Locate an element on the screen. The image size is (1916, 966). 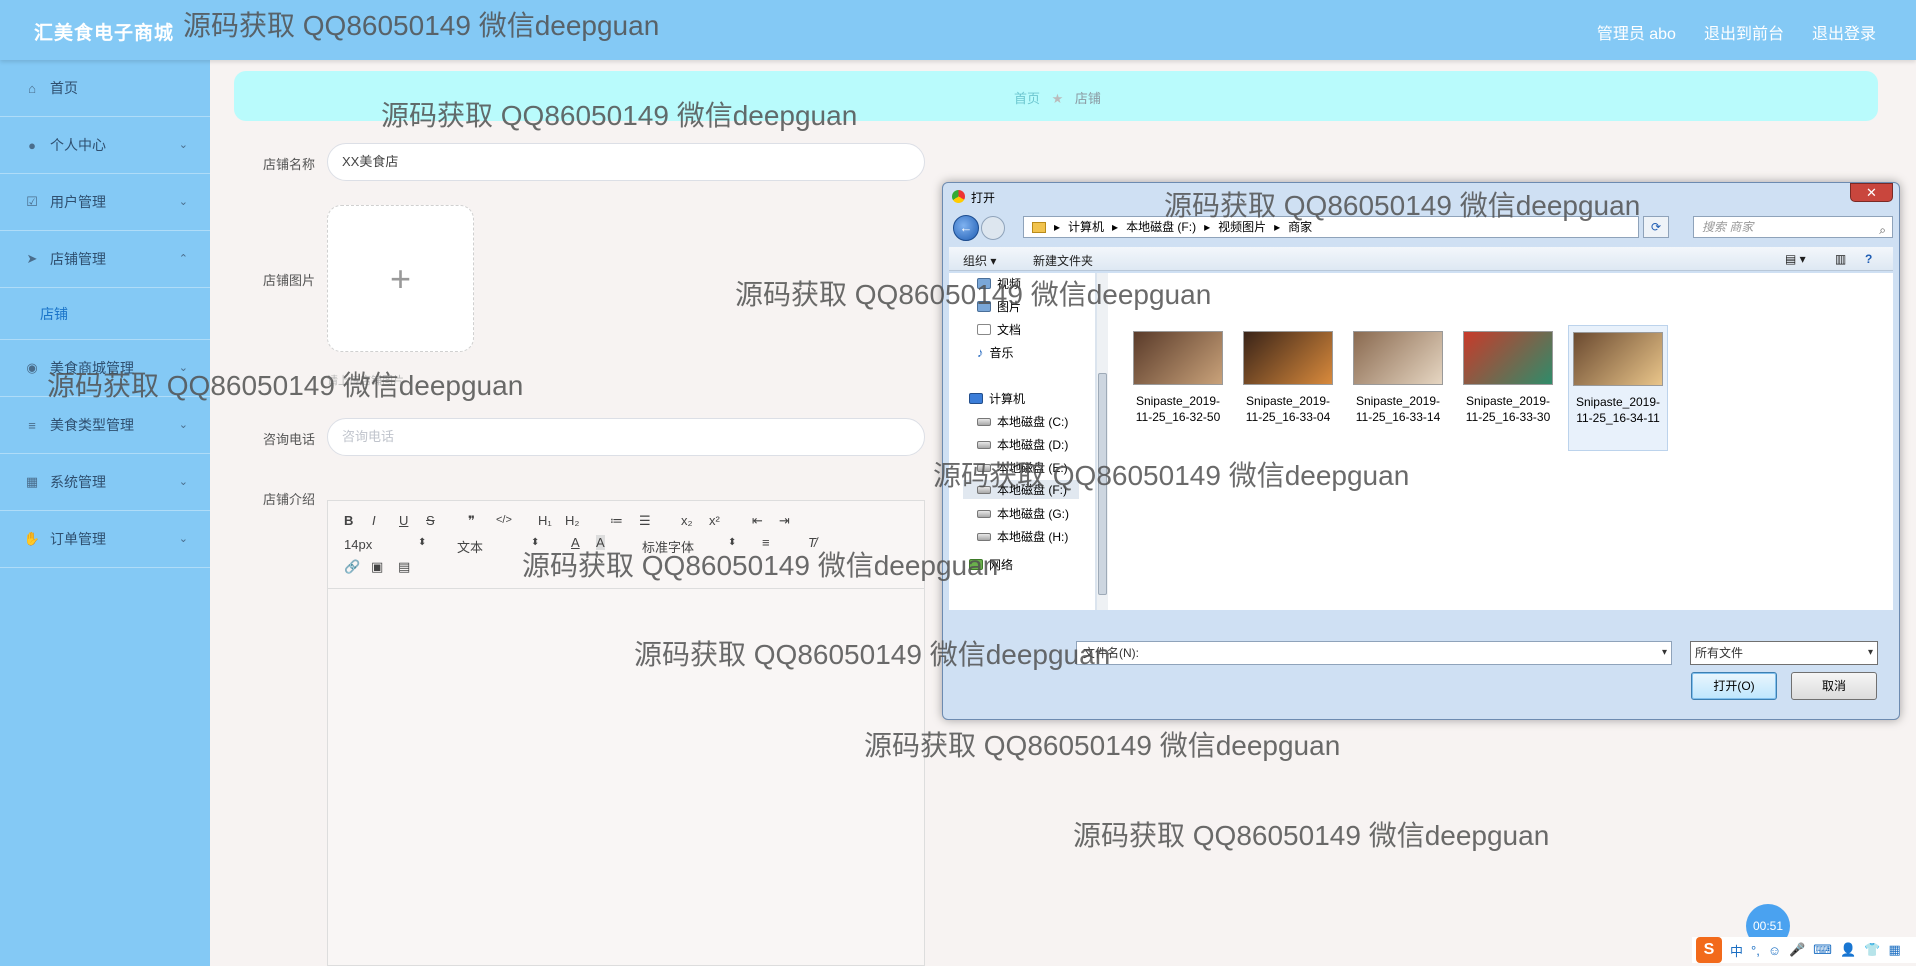
nav-item-drive-c: 本地磁盘 (C:) is located at coordinates (1022, 421).